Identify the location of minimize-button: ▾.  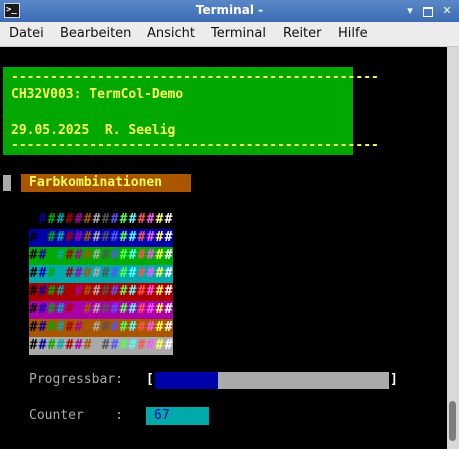
(410, 11).